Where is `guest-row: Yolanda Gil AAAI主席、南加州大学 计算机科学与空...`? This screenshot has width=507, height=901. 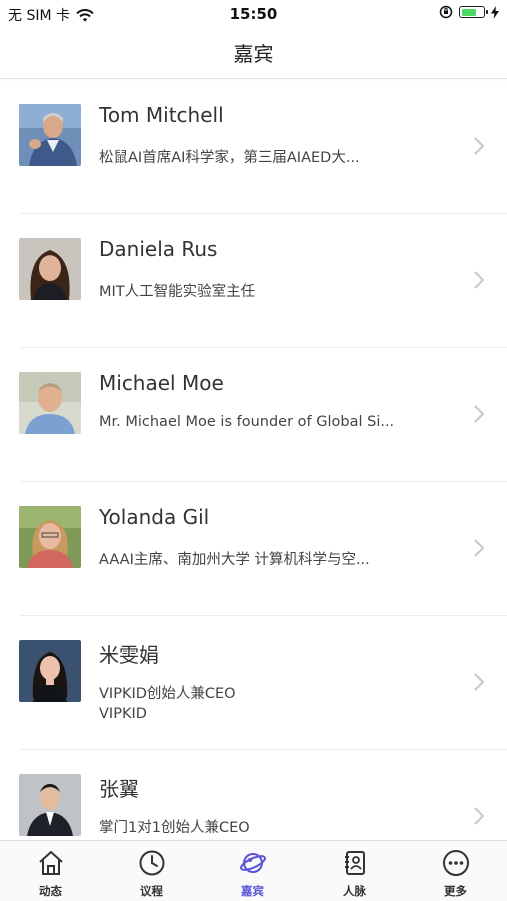 guest-row: Yolanda Gil AAAI主席、南加州大学 计算机科学与空... is located at coordinates (253, 549).